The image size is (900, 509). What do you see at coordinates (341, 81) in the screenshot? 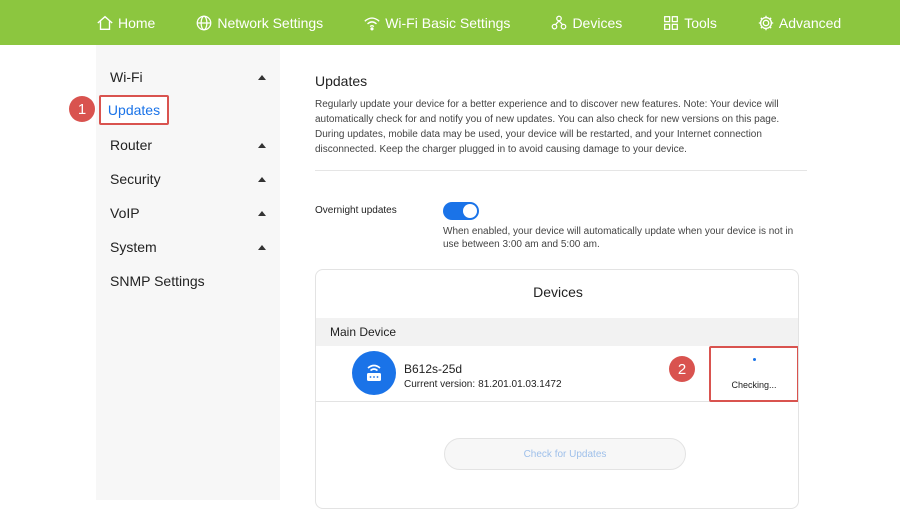
I see `page-title: Updates` at bounding box center [341, 81].